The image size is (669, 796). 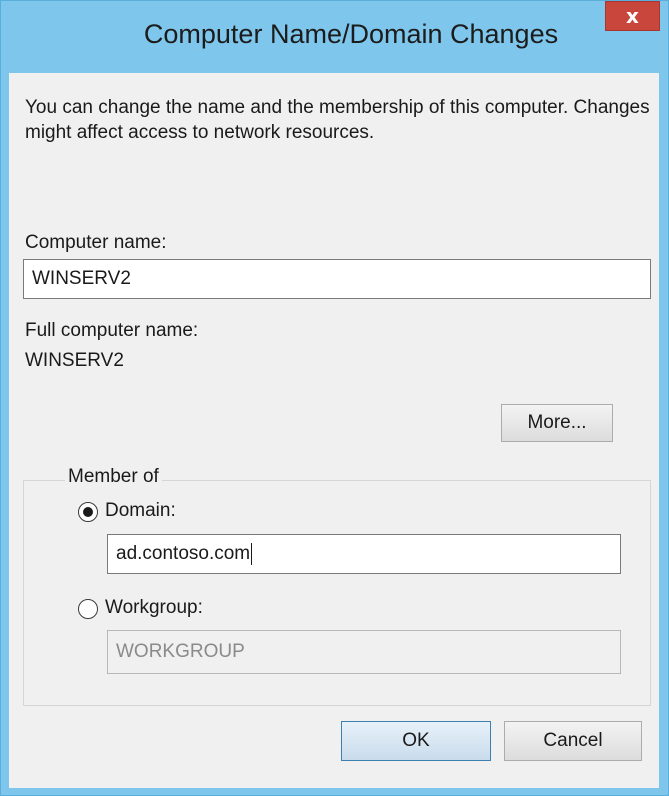 What do you see at coordinates (351, 34) in the screenshot?
I see `window-title: Computer Name/Domain Changes` at bounding box center [351, 34].